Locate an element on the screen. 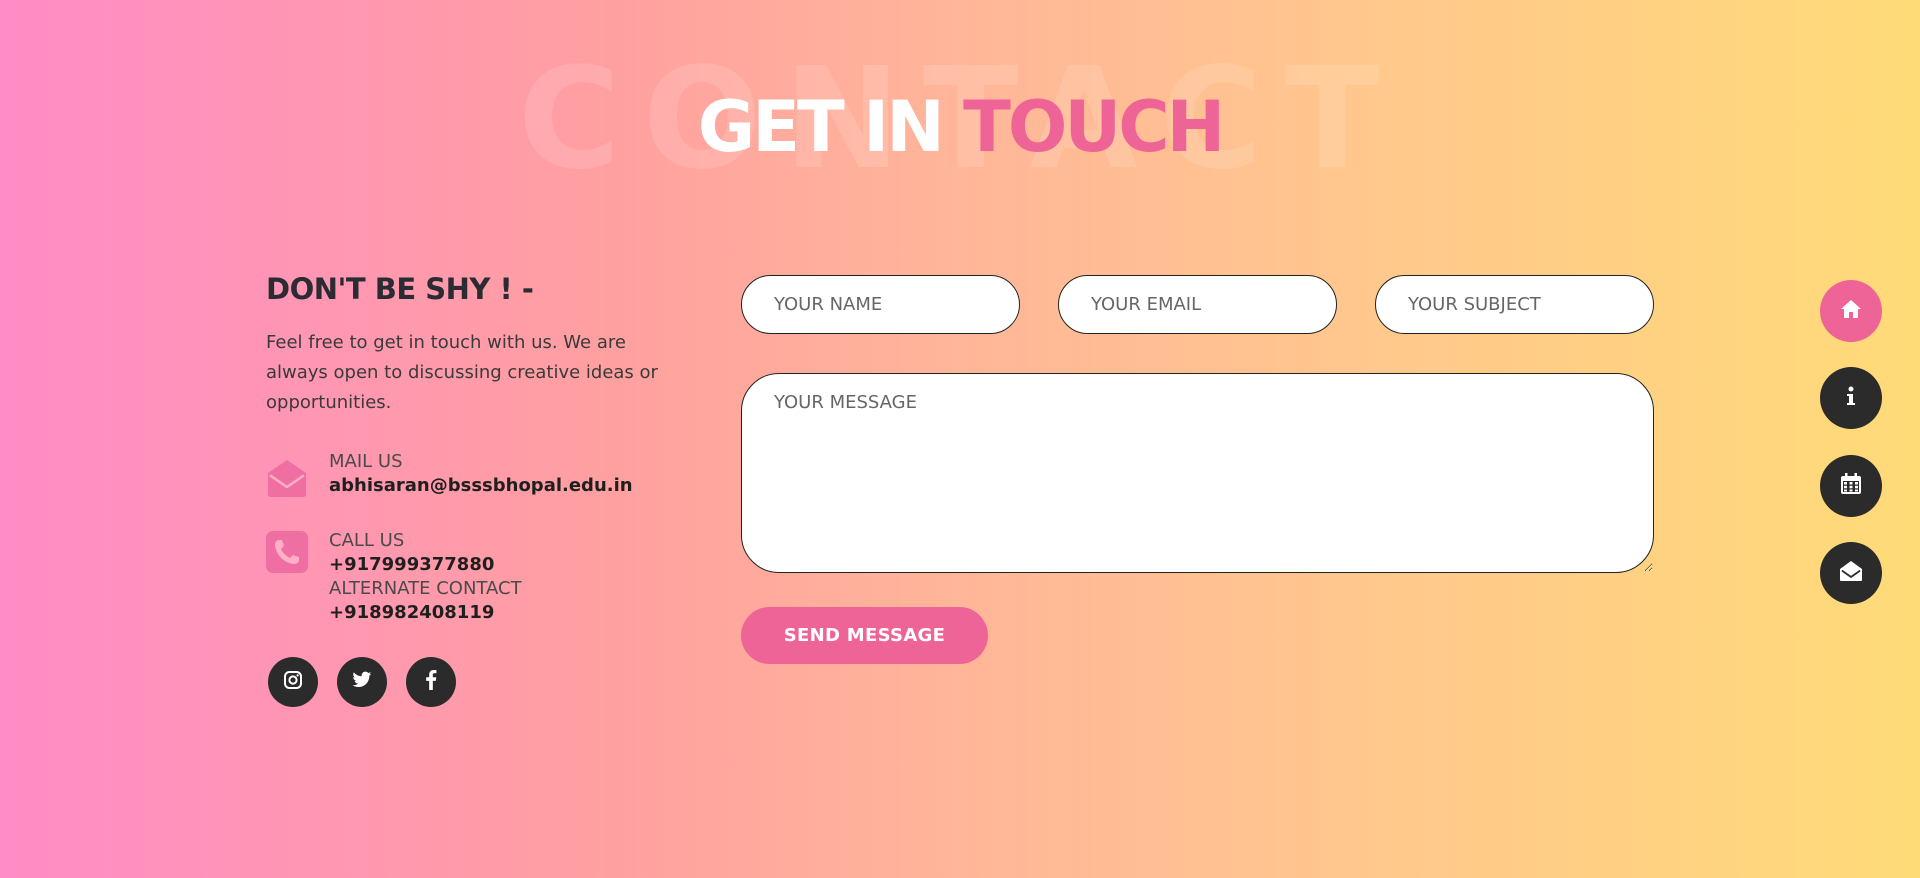 This screenshot has width=1920, height=878. twitter-button is located at coordinates (362, 682).